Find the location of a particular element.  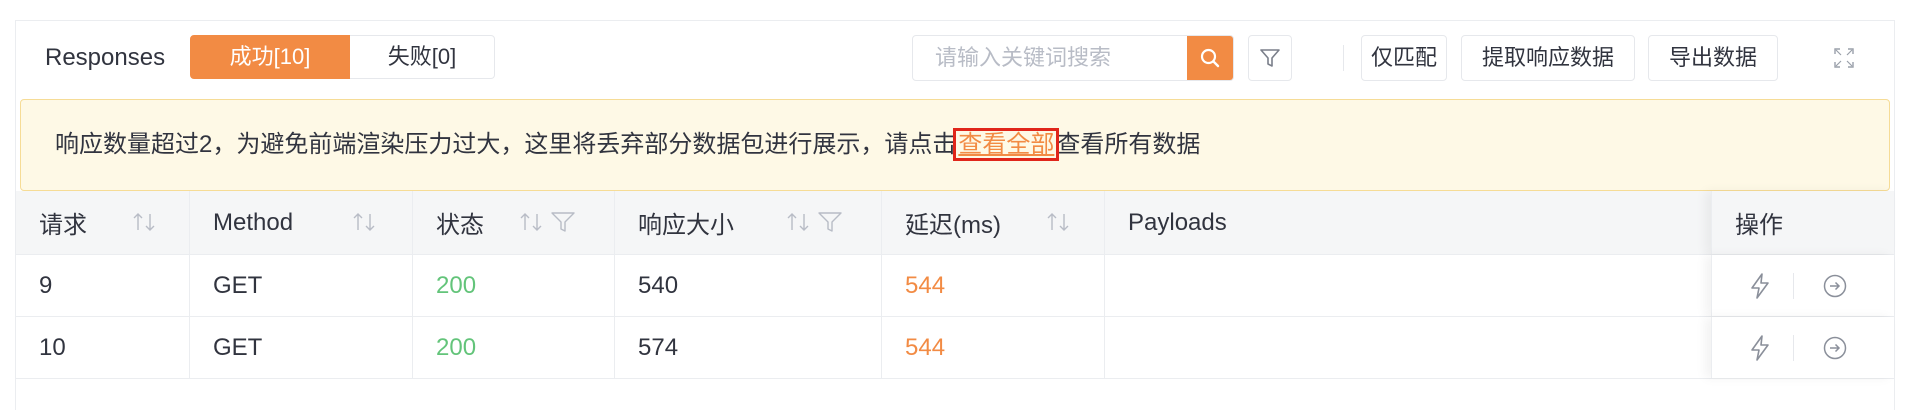

actions-header-cell: 操作 is located at coordinates (1803, 222).